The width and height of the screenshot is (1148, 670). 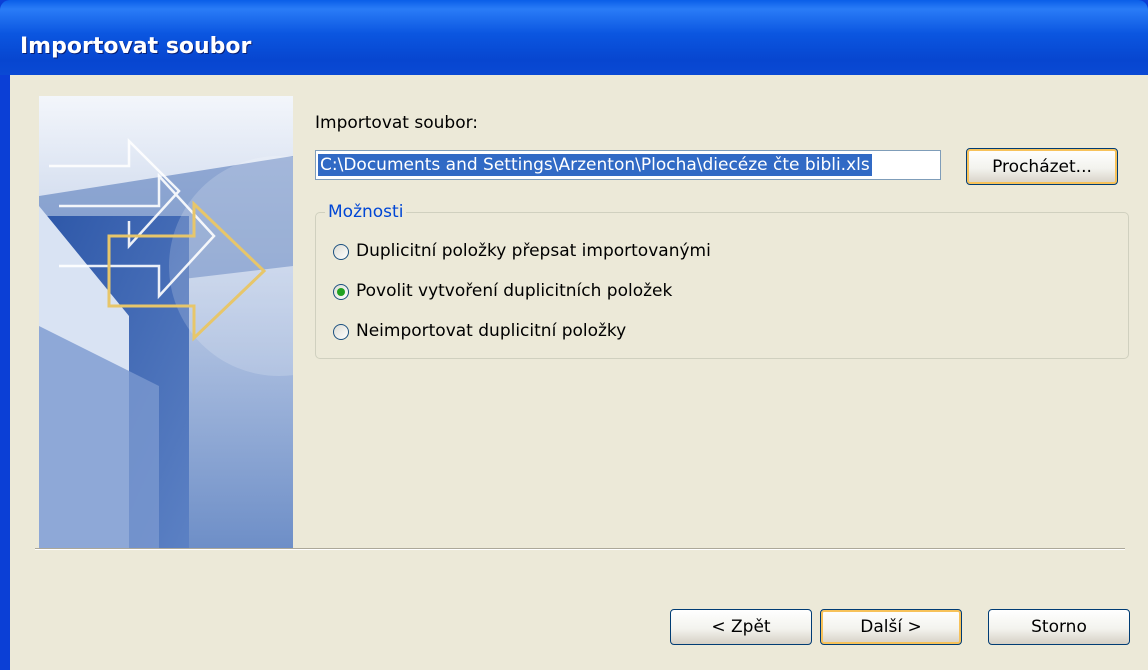 I want to click on wizard-side-graphic, so click(x=166, y=323).